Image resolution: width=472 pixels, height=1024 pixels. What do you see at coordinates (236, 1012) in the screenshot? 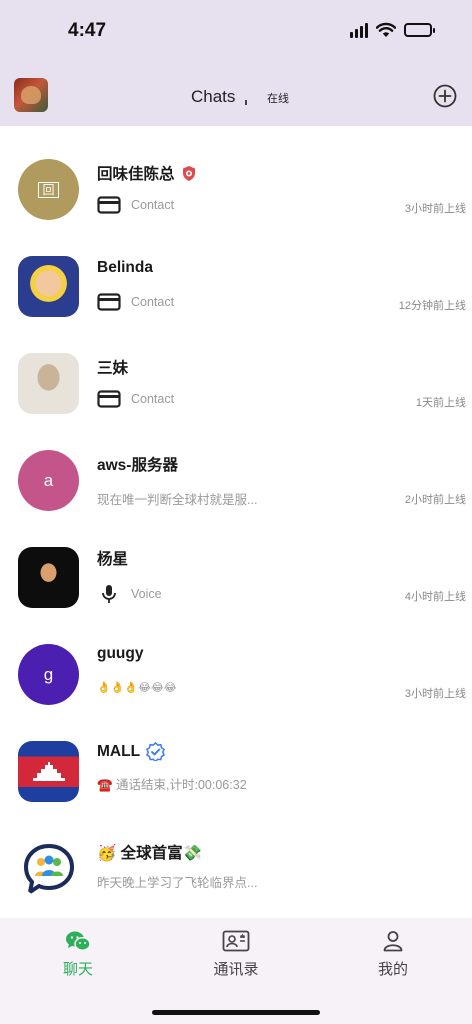
I see `home-indicator` at bounding box center [236, 1012].